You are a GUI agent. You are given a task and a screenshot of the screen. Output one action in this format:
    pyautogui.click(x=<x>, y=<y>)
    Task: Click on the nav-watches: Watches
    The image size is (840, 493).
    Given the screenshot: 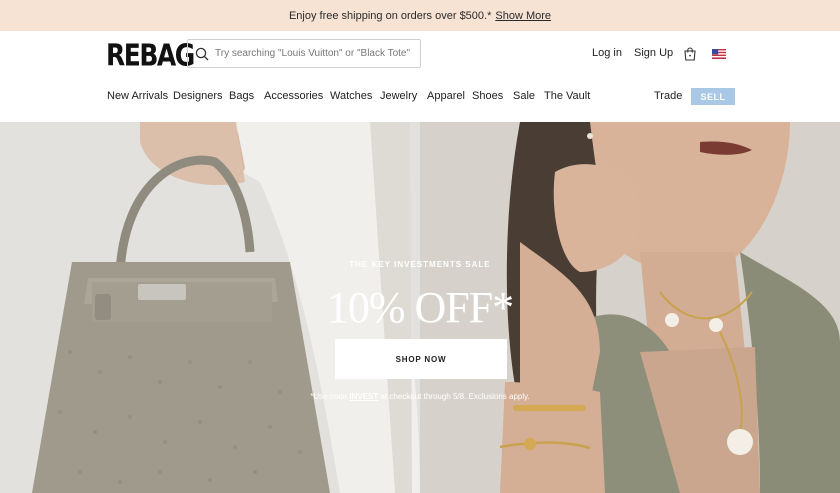 What is the action you would take?
    pyautogui.click(x=351, y=96)
    